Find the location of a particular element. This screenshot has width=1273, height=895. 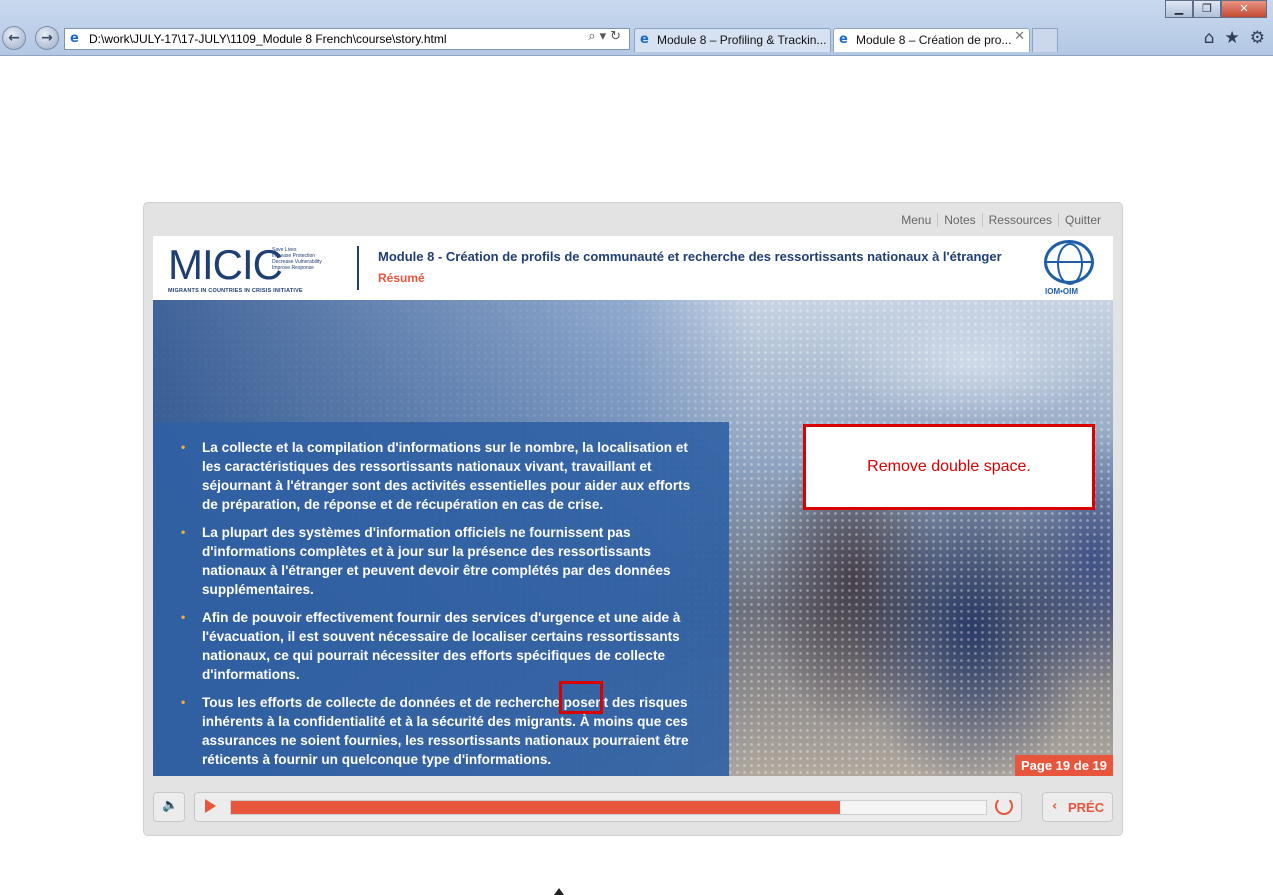

play-icon is located at coordinates (210, 806).